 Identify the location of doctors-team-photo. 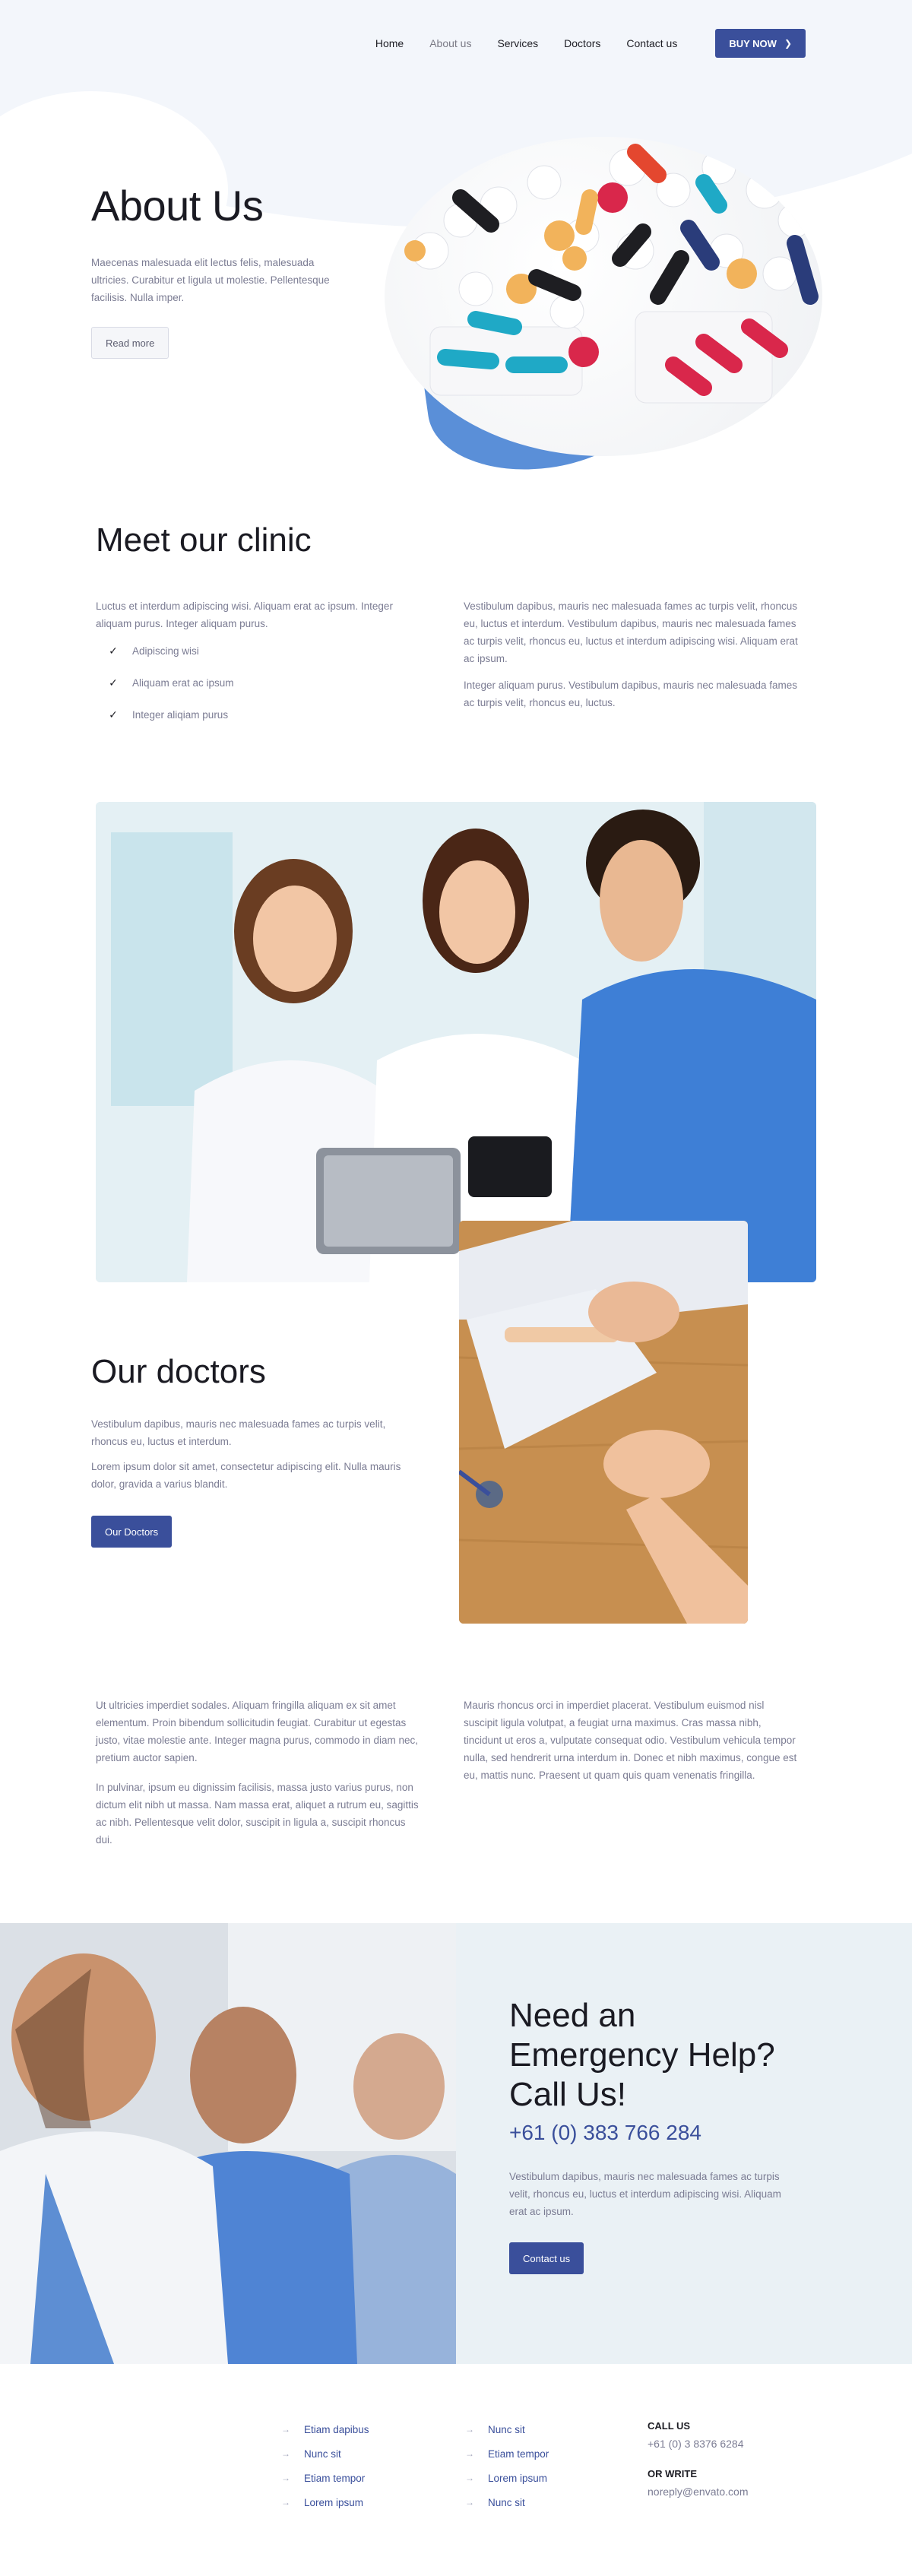
(456, 1042).